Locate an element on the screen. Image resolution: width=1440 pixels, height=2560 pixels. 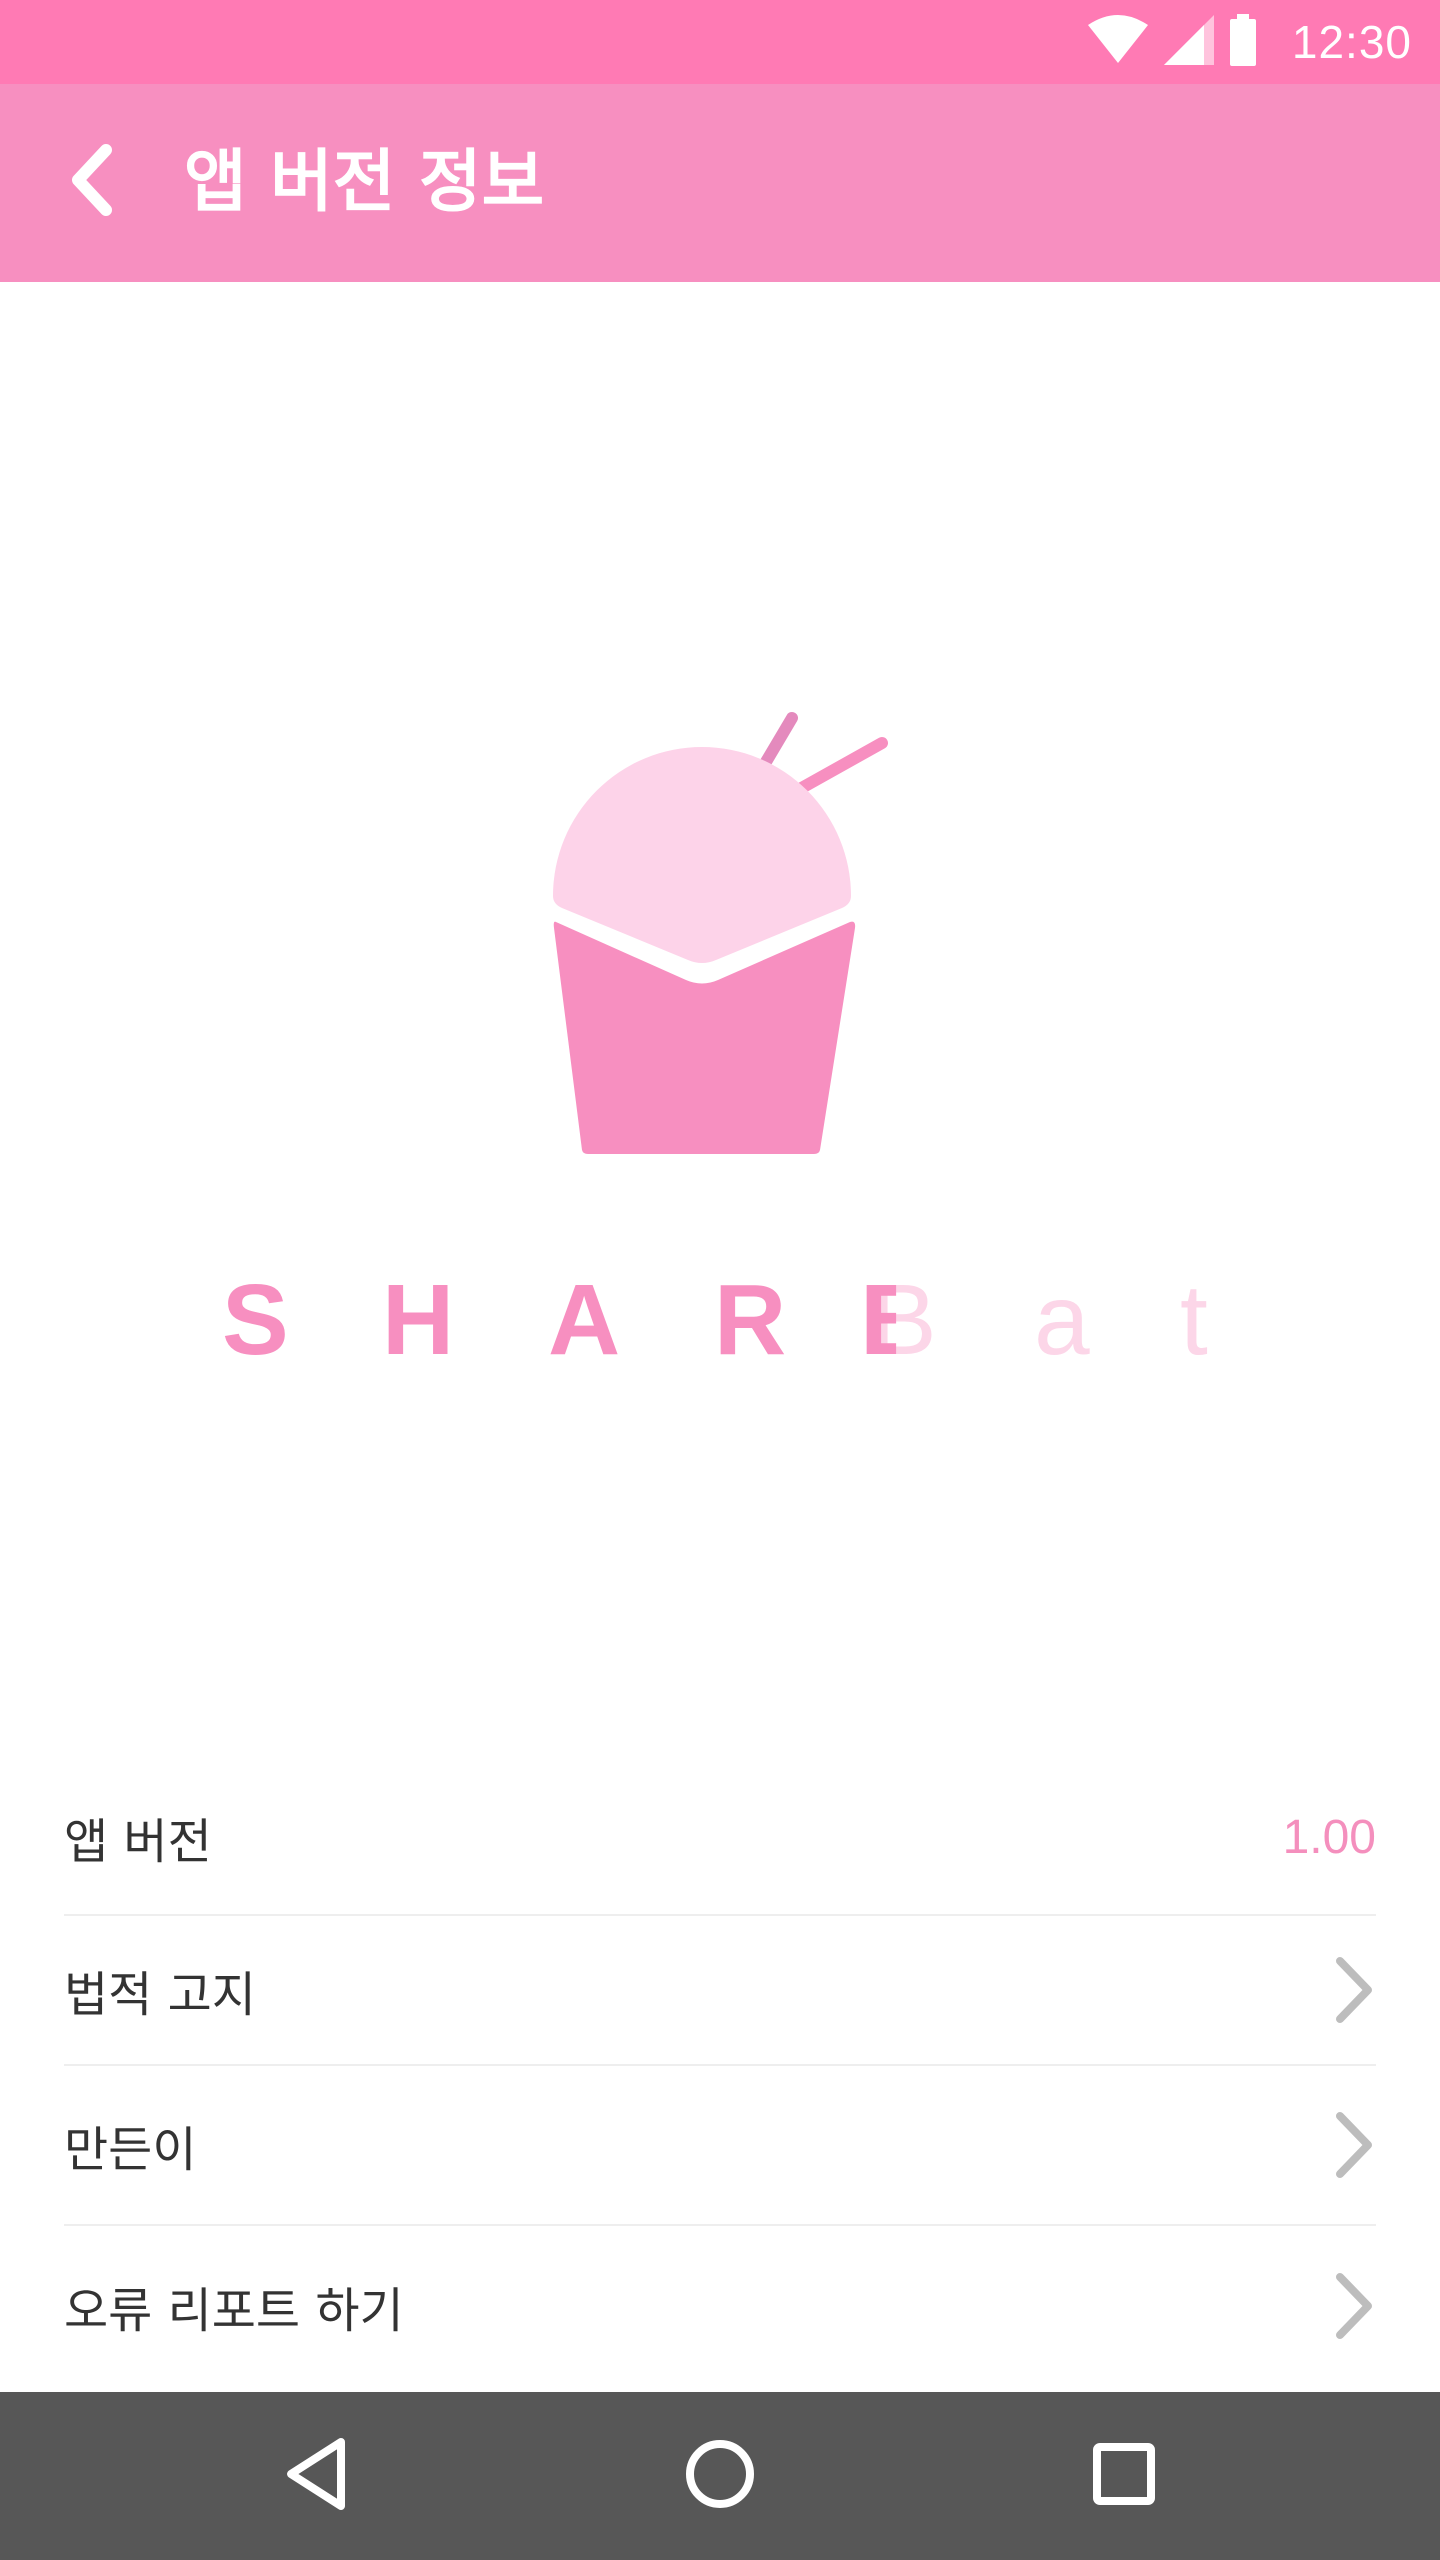
status-icons: 12:30 is located at coordinates (1249, 42).